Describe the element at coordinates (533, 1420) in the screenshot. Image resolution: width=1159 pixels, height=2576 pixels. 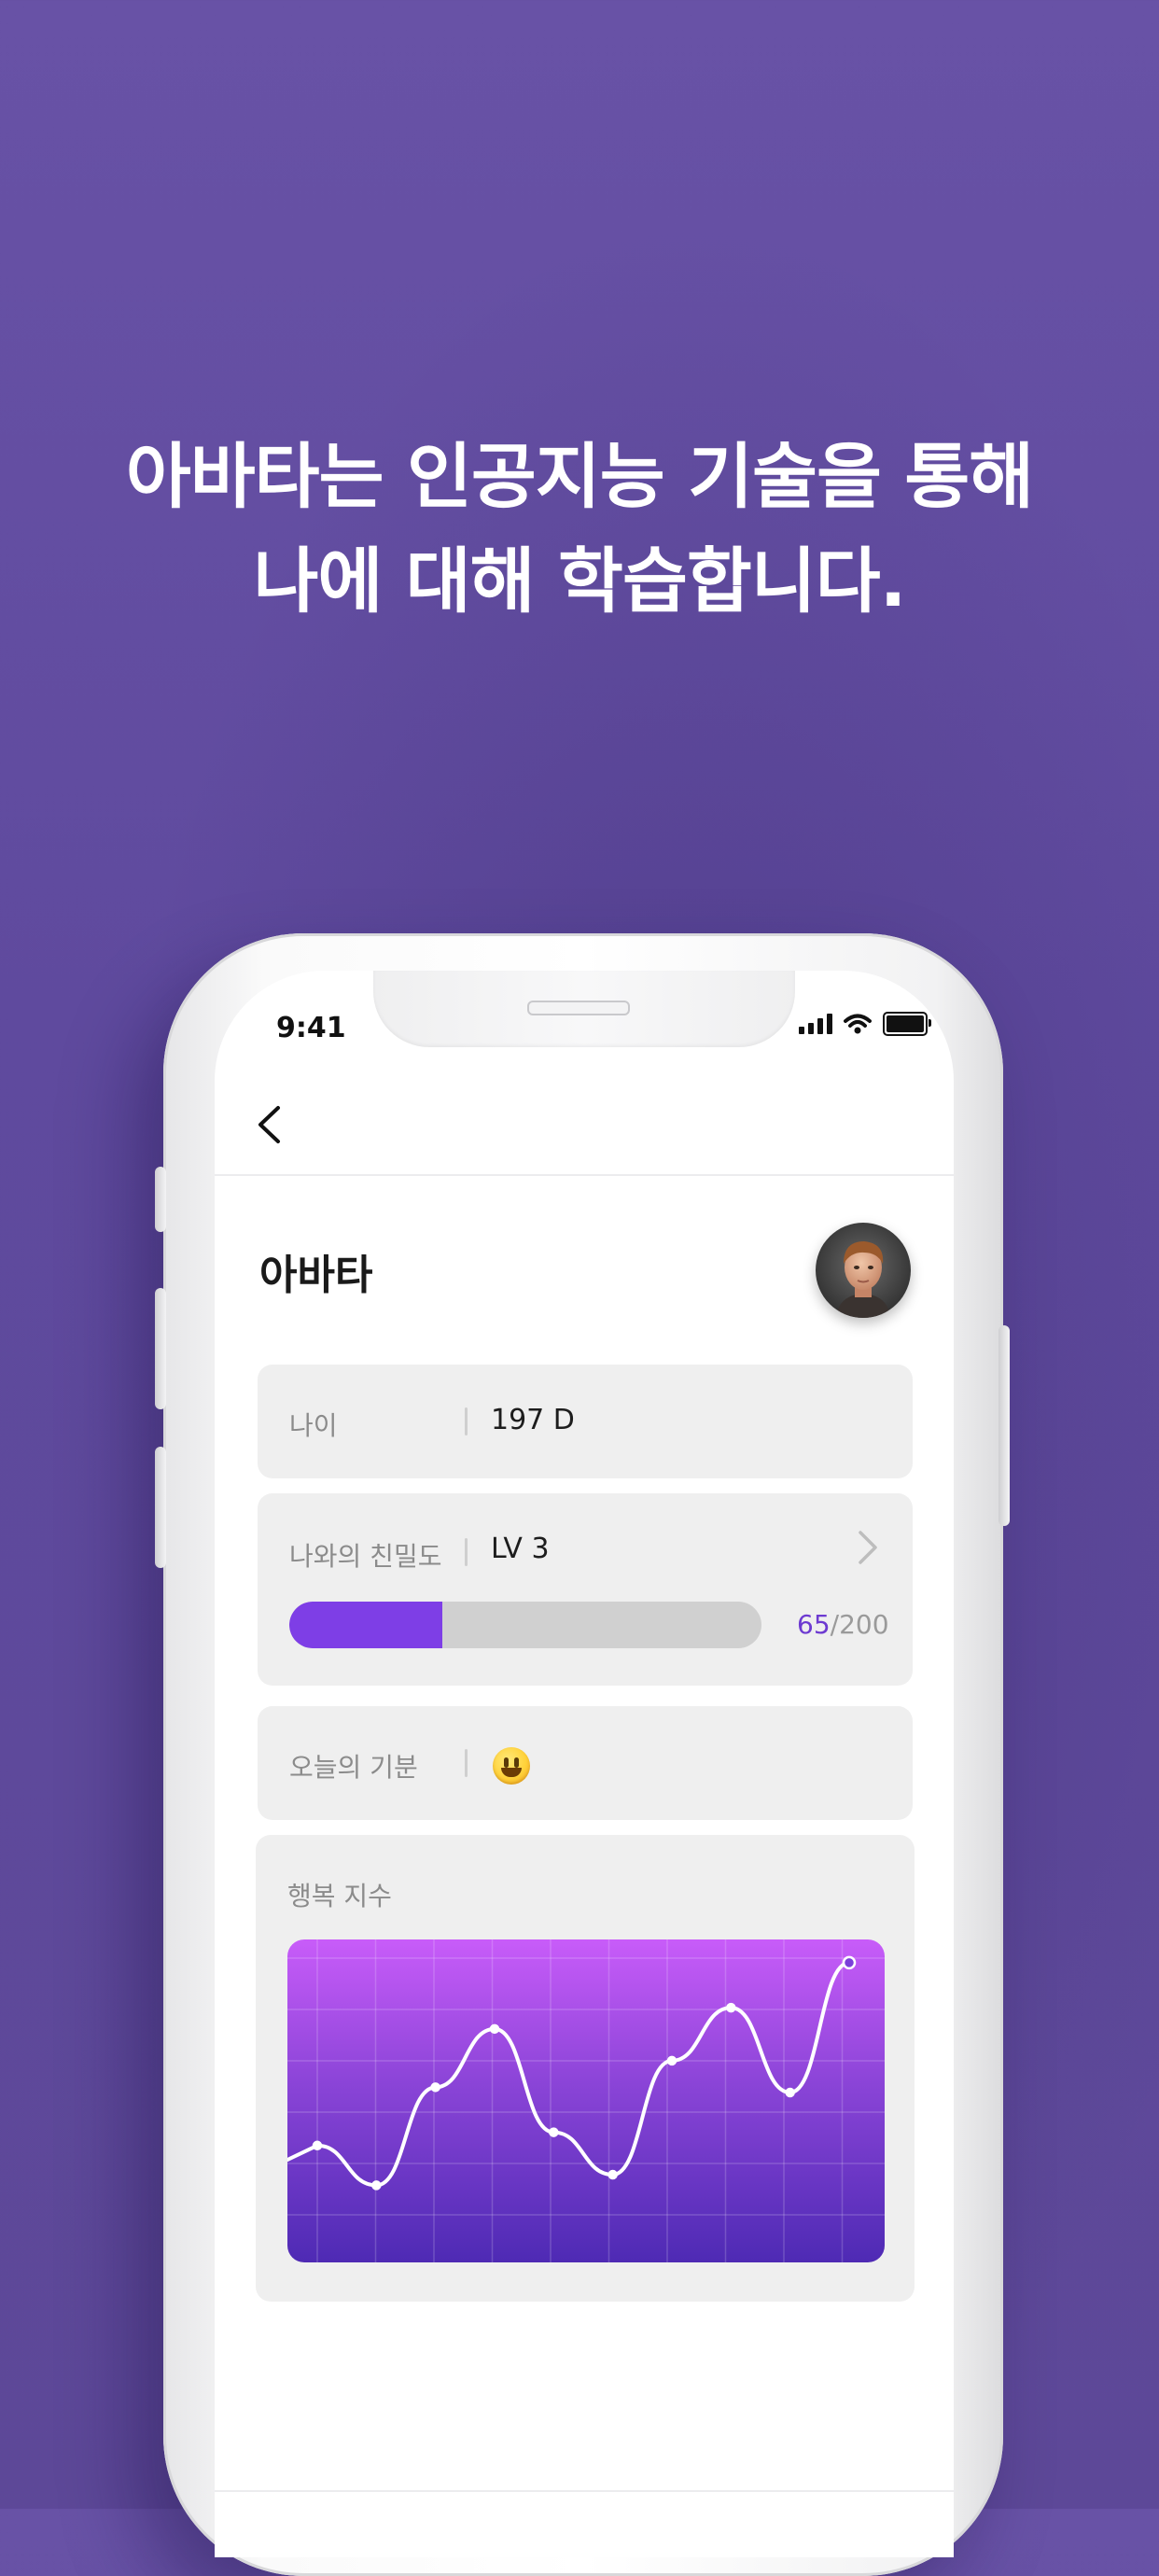
I see `age-value: 197 D` at that location.